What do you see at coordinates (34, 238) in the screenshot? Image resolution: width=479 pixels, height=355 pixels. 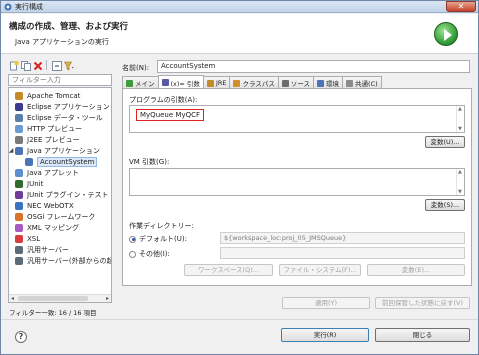 I see `tree-item-label: XSL` at bounding box center [34, 238].